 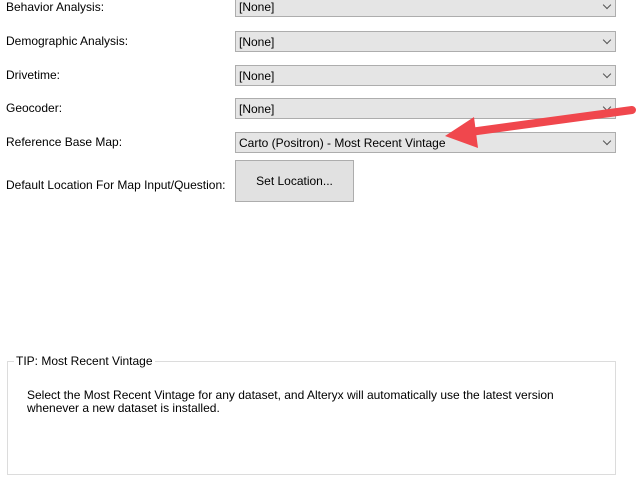 I want to click on arrow-icon, so click(x=540, y=127).